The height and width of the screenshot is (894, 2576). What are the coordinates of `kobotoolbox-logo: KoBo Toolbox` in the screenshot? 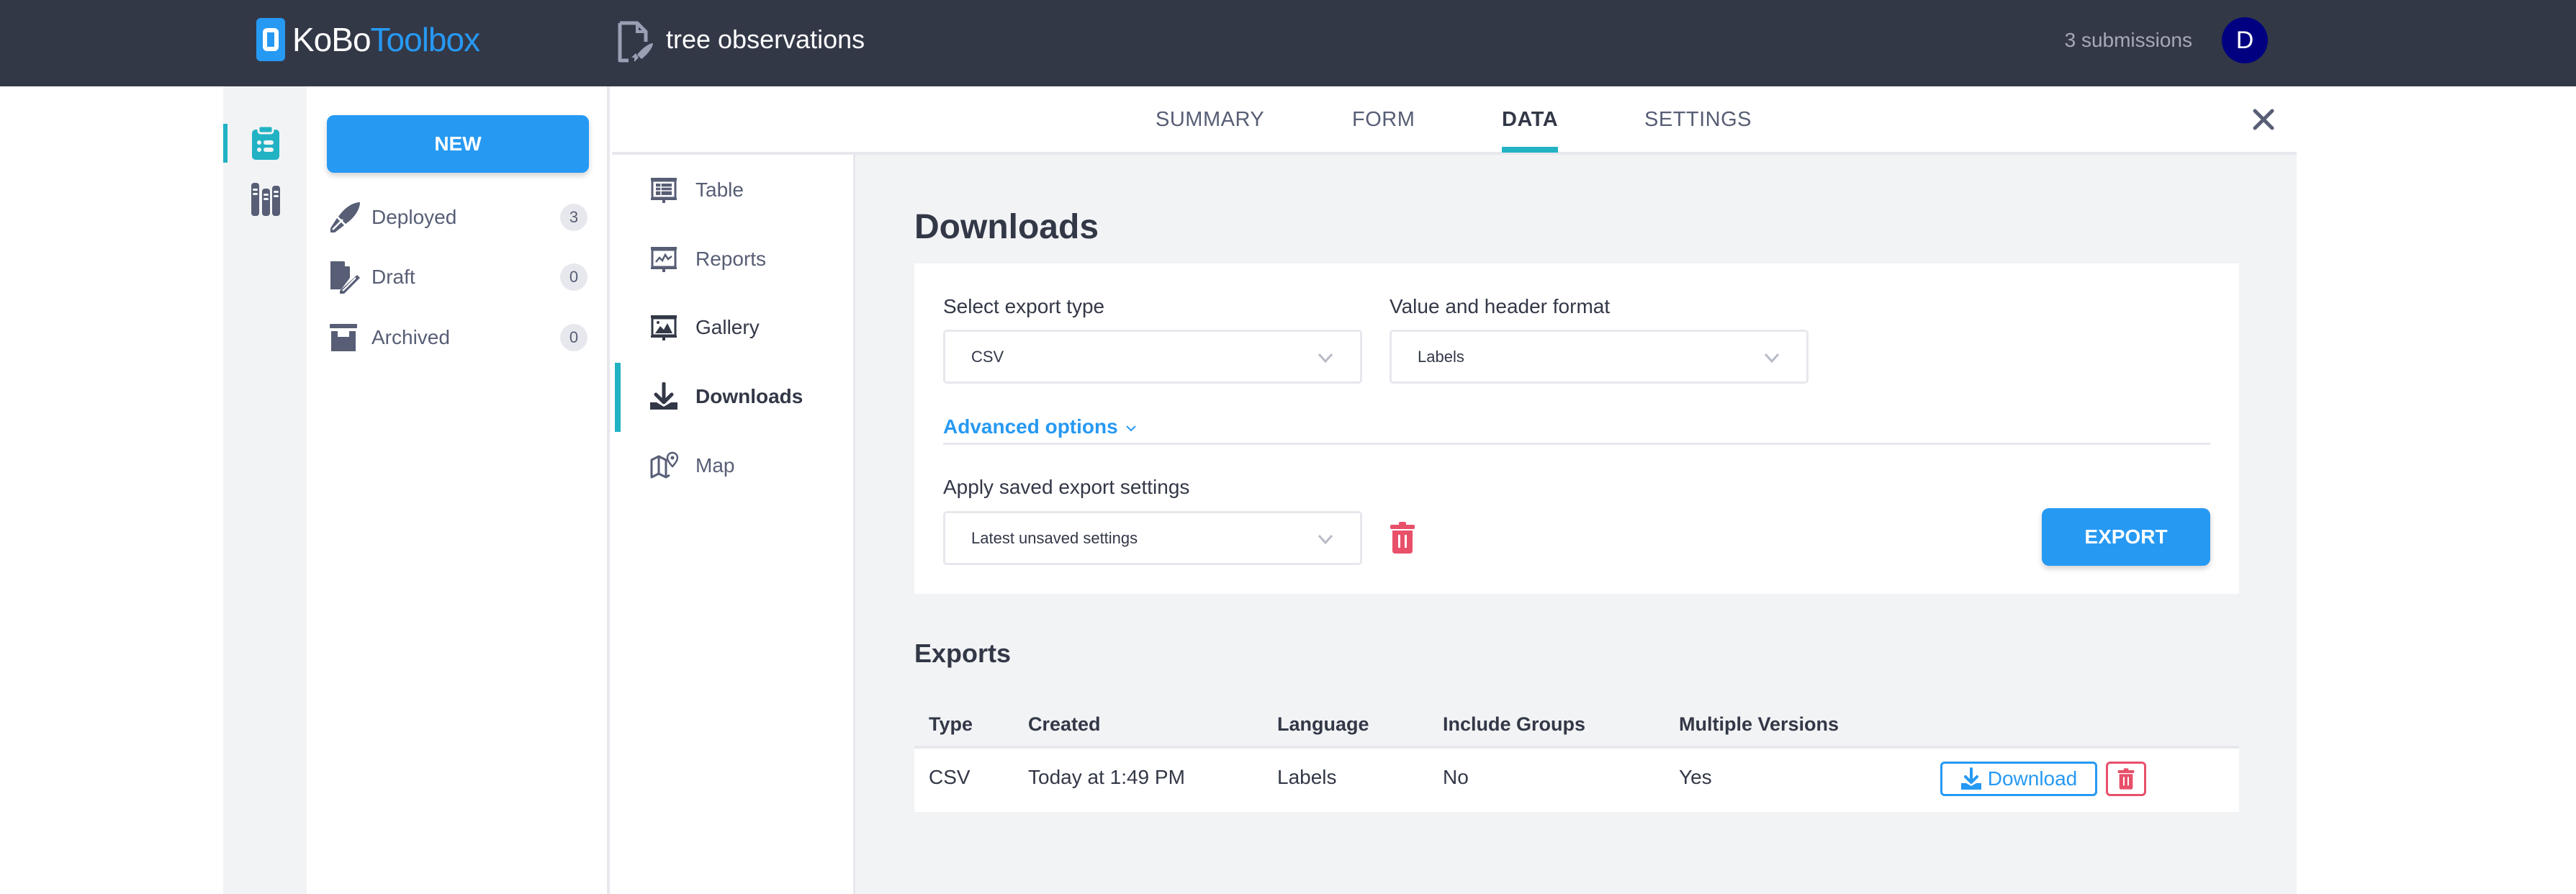 It's located at (368, 39).